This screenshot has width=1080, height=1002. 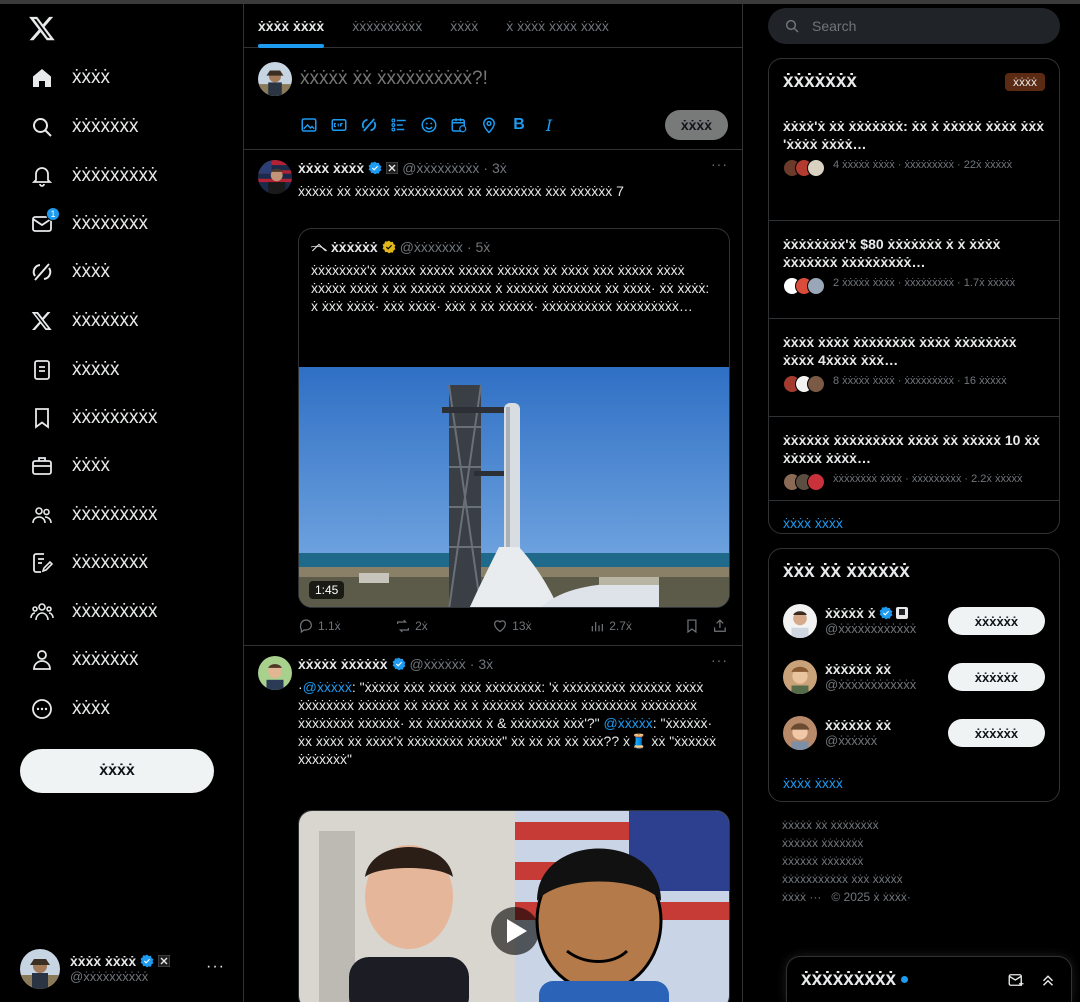 What do you see at coordinates (478, 247) in the screenshot?
I see `quoted-time: · 5ẋ` at bounding box center [478, 247].